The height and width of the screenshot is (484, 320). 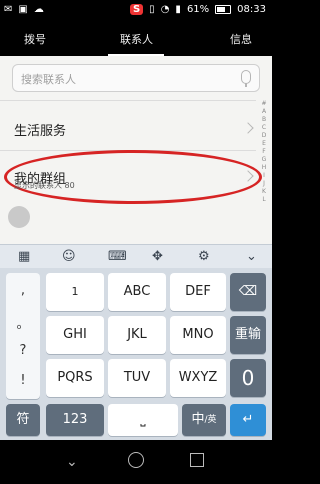 What do you see at coordinates (248, 128) in the screenshot?
I see `chevron-right-icon` at bounding box center [248, 128].